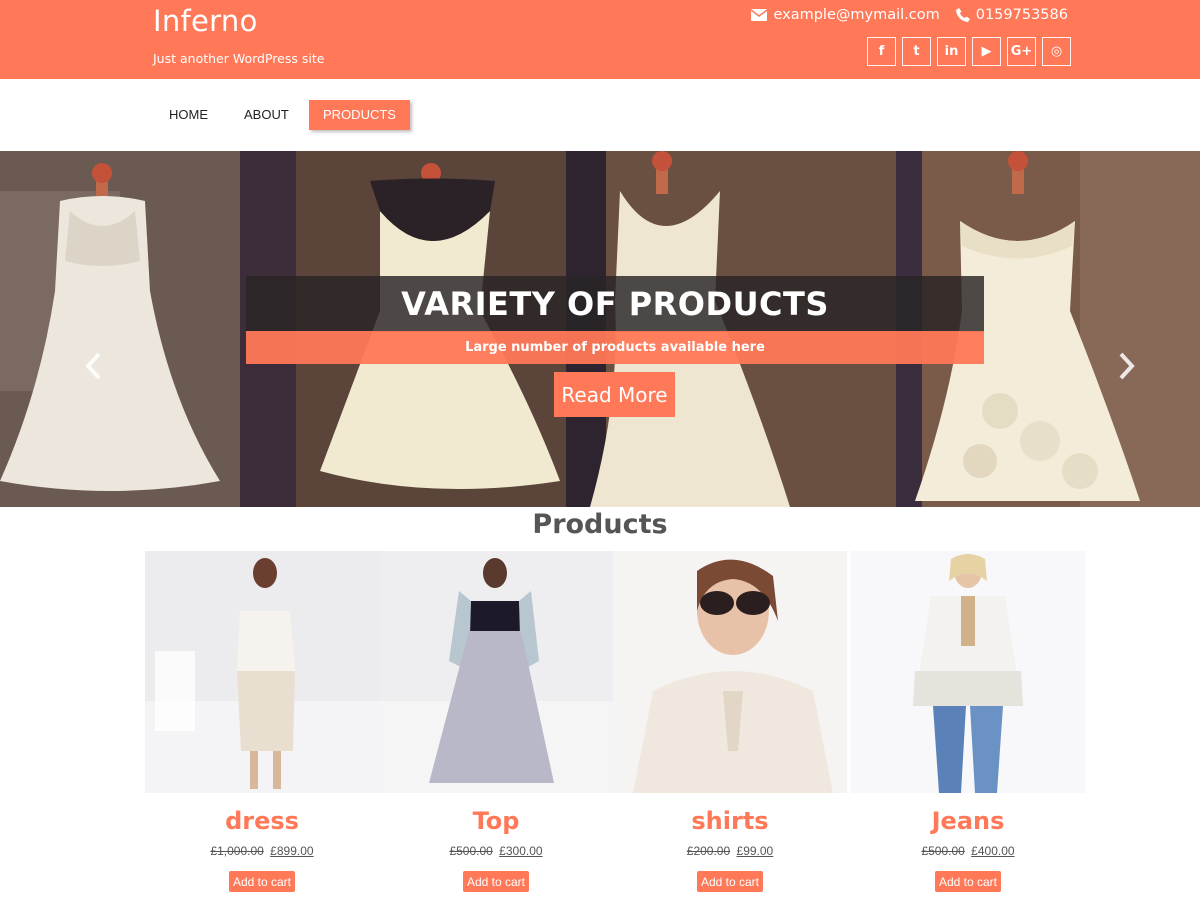  What do you see at coordinates (600, 115) in the screenshot?
I see `main-nav: HOME ABOUT PRODUCTS` at bounding box center [600, 115].